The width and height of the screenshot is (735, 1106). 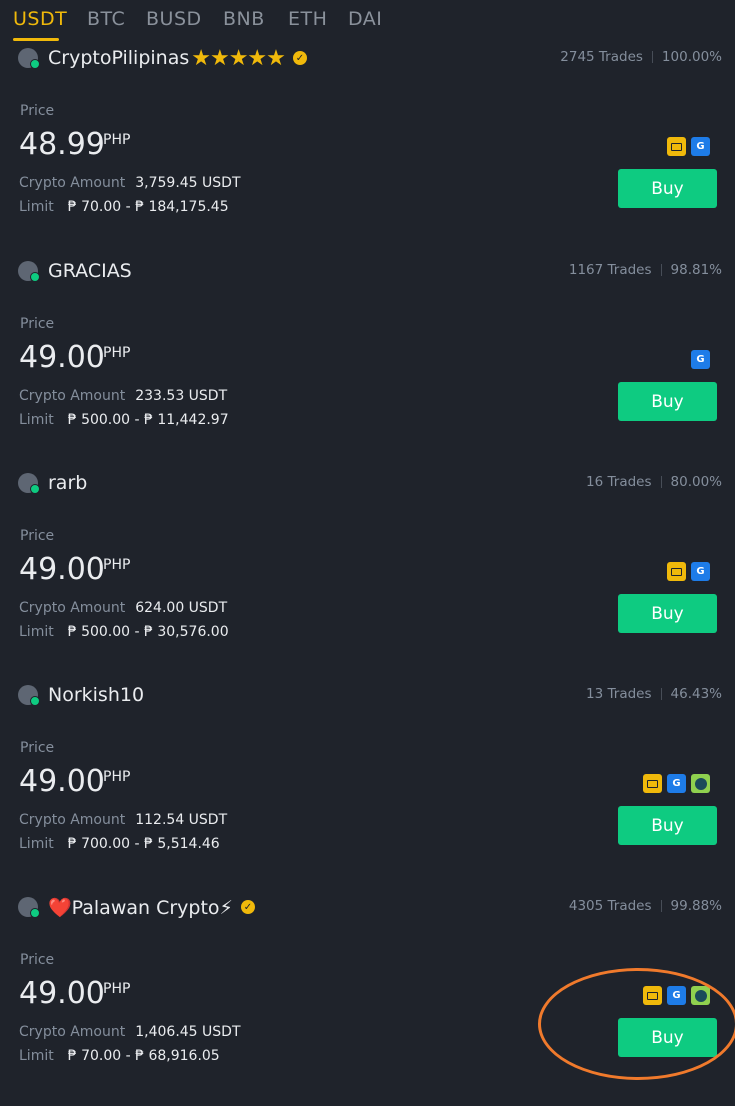 What do you see at coordinates (610, 906) in the screenshot?
I see `trade-count: 4305 Trades` at bounding box center [610, 906].